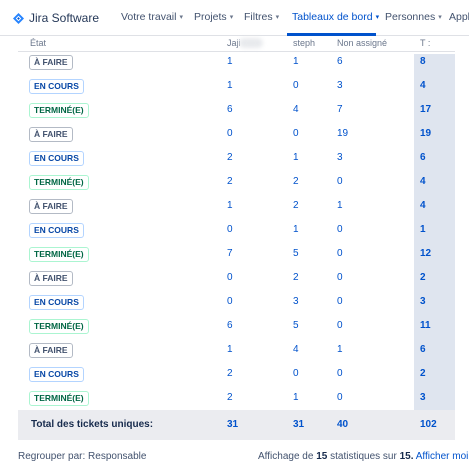  What do you see at coordinates (232, 424) in the screenshot?
I see `total-jaji: 31` at bounding box center [232, 424].